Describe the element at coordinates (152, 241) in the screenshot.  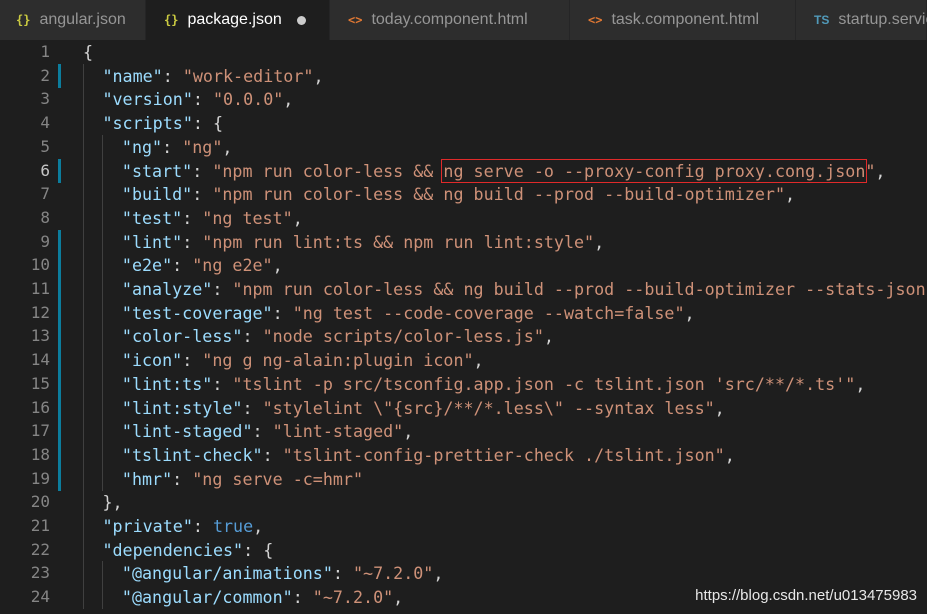
I see `json-key: "lint"` at that location.